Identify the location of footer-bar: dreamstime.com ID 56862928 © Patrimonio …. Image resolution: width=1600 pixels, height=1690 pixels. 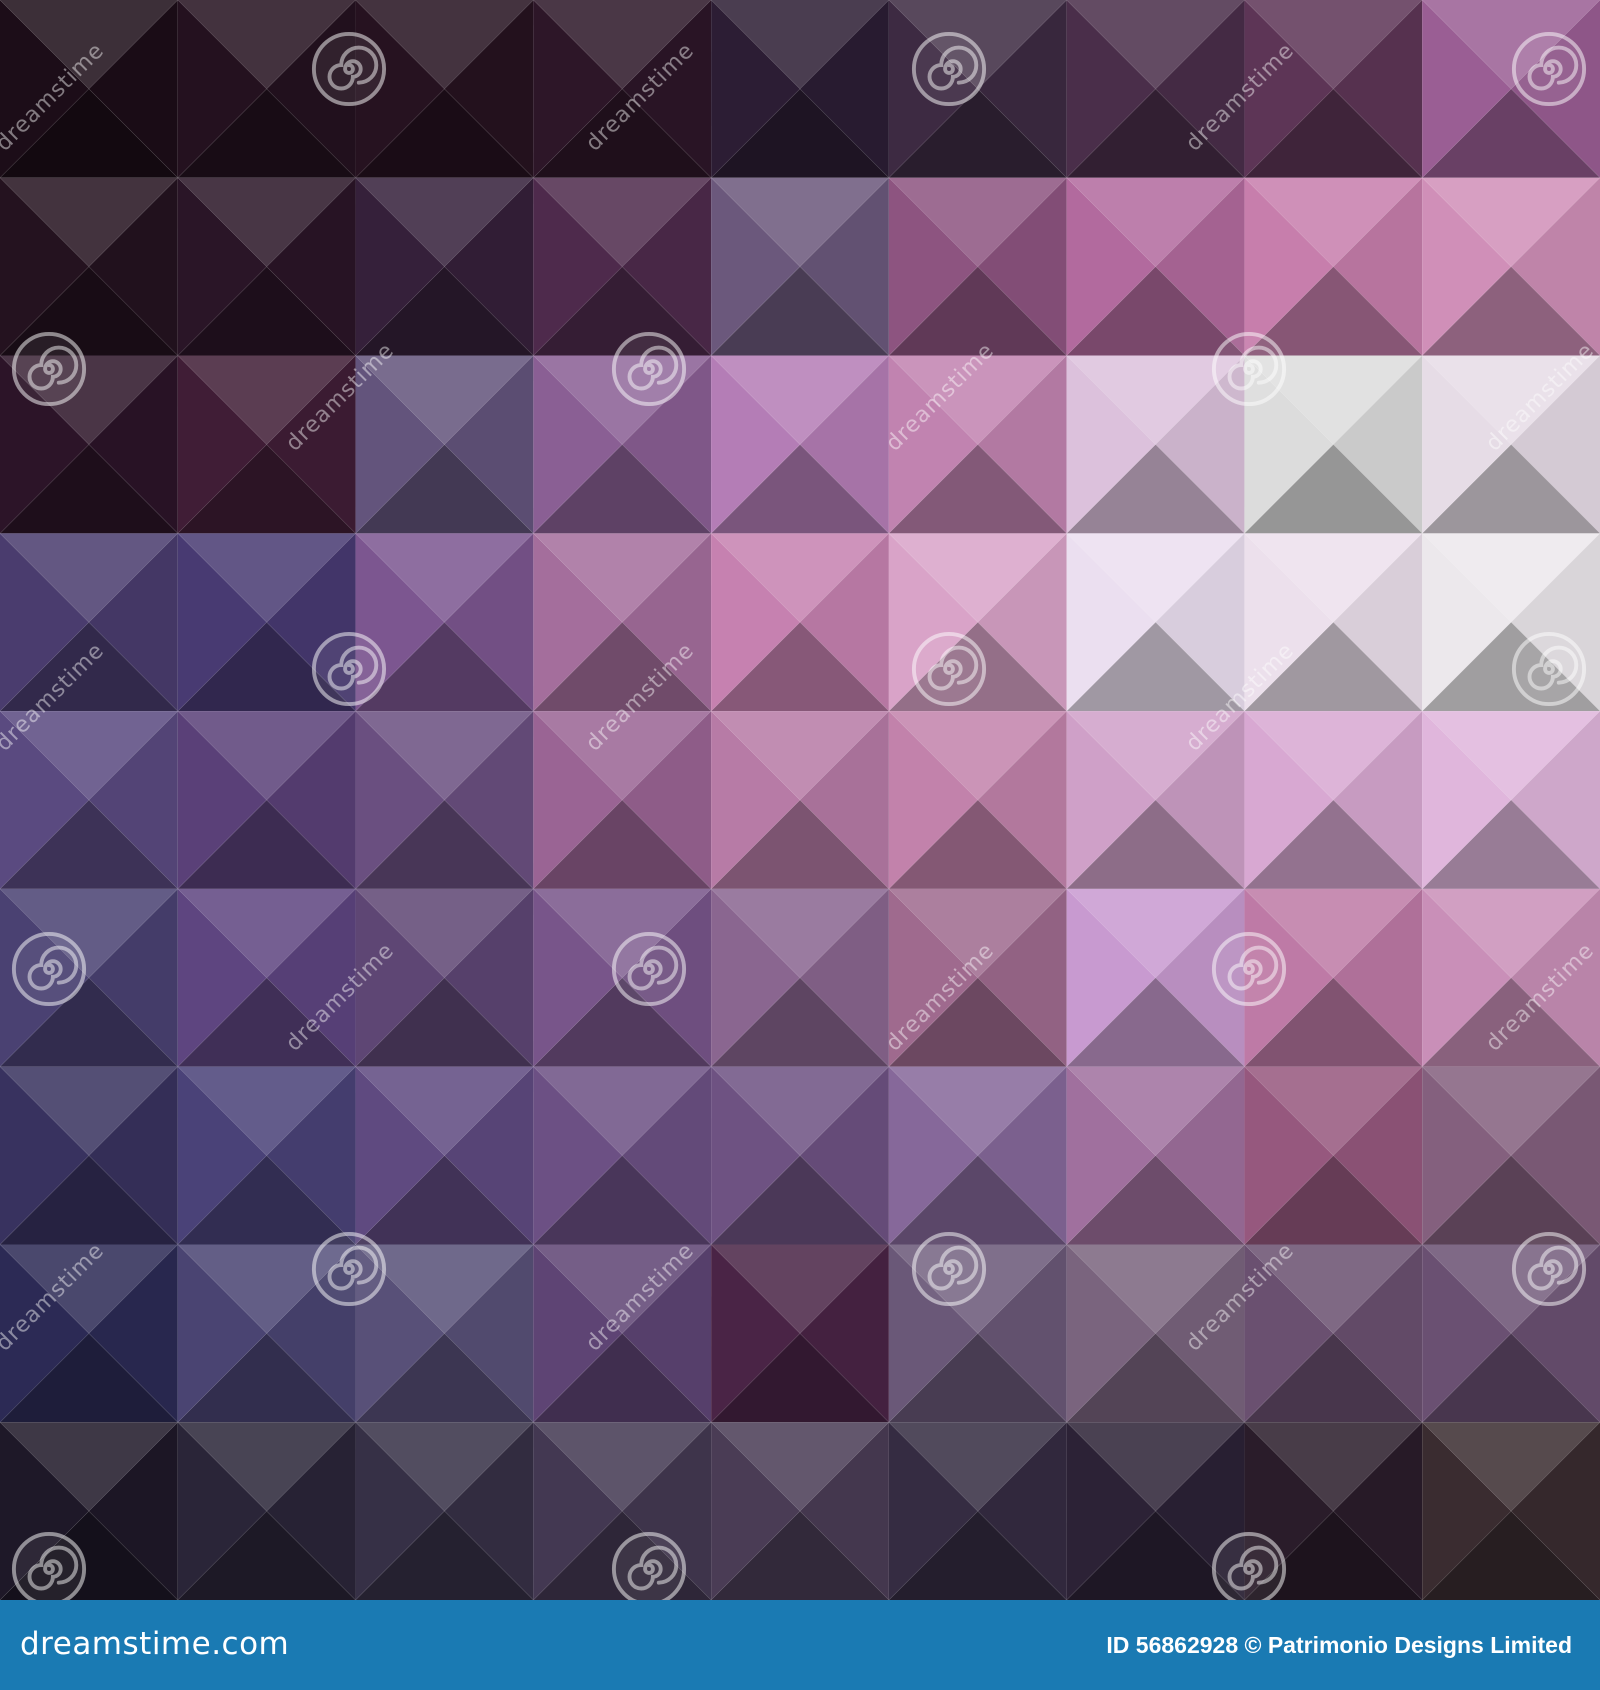
(800, 1645).